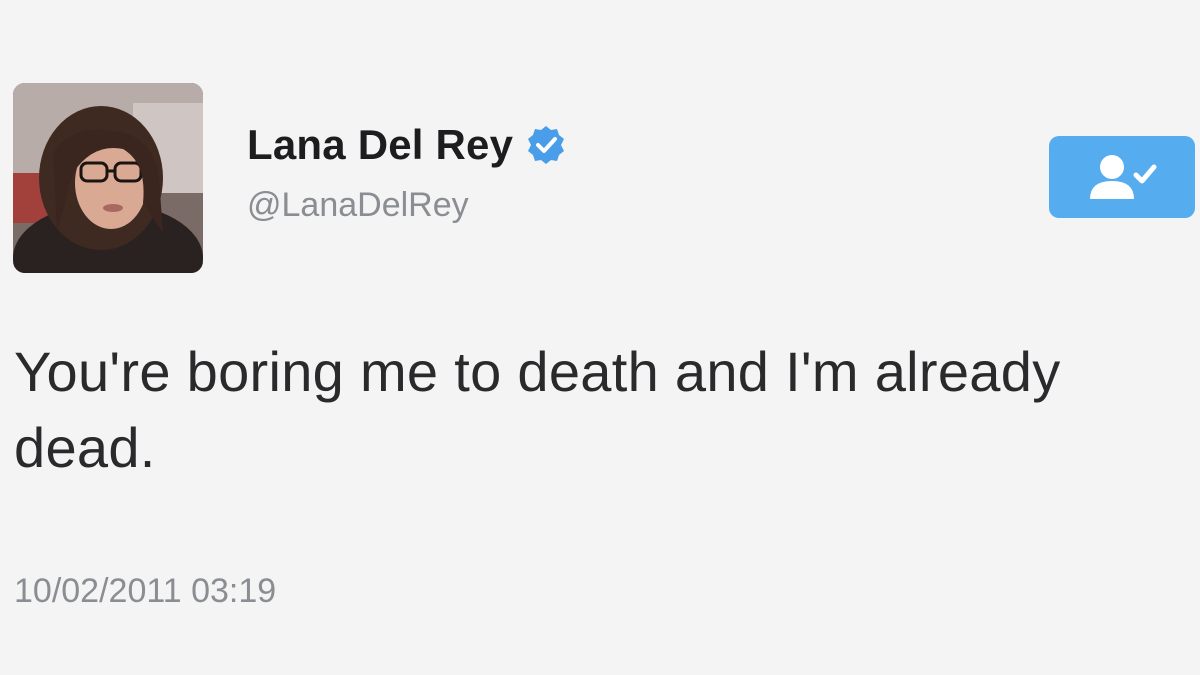  Describe the element at coordinates (358, 205) in the screenshot. I see `author-handle: @LanaDelRey` at that location.